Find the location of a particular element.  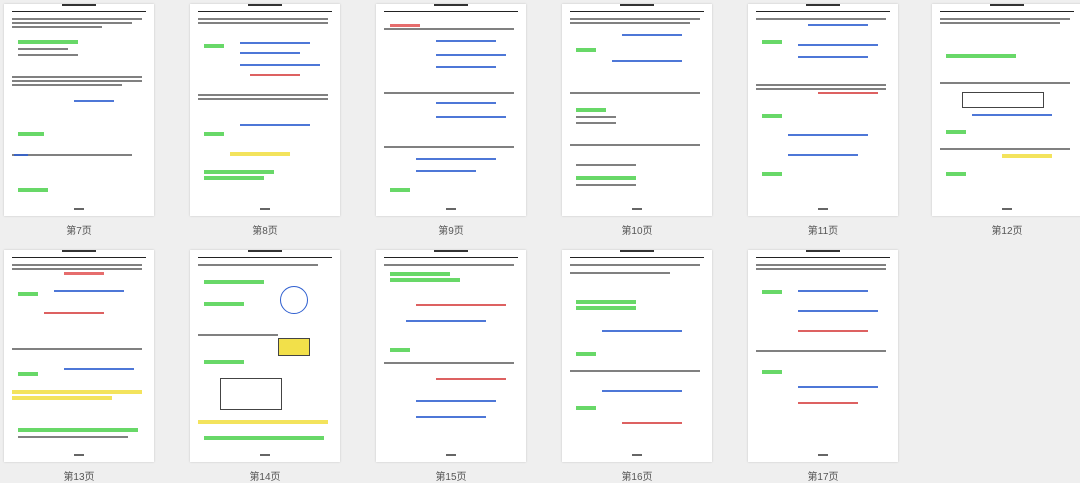

page-label: 第7页 is located at coordinates (79, 231).